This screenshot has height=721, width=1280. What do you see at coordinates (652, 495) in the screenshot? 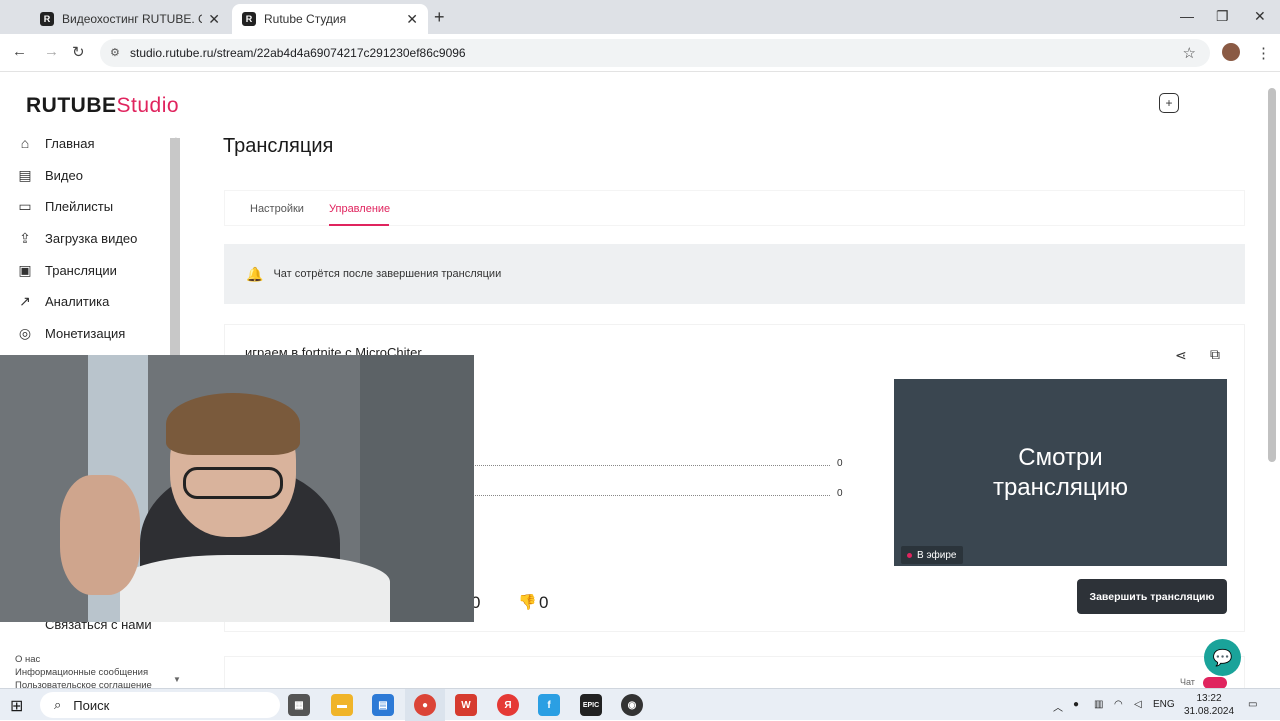
I see `views-chart-line` at bounding box center [652, 495].